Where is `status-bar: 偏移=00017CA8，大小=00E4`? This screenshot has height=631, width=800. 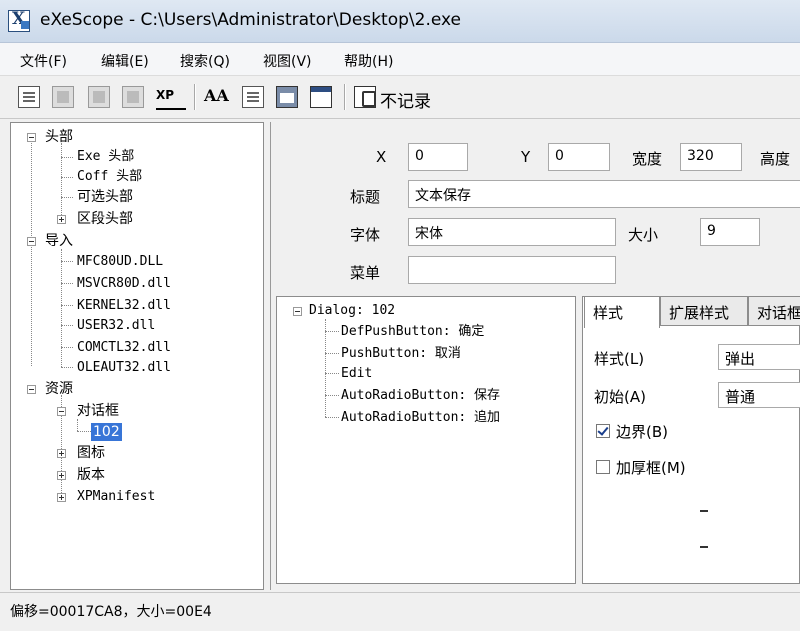
status-bar: 偏移=00017CA8，大小=00E4 is located at coordinates (400, 611).